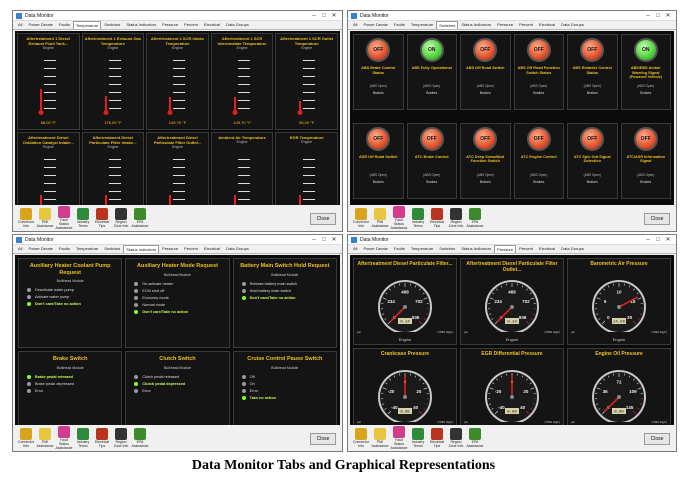 The height and width of the screenshot is (482, 687). What do you see at coordinates (179, 283) in the screenshot?
I see `radio-option: De-activate heater` at bounding box center [179, 283].